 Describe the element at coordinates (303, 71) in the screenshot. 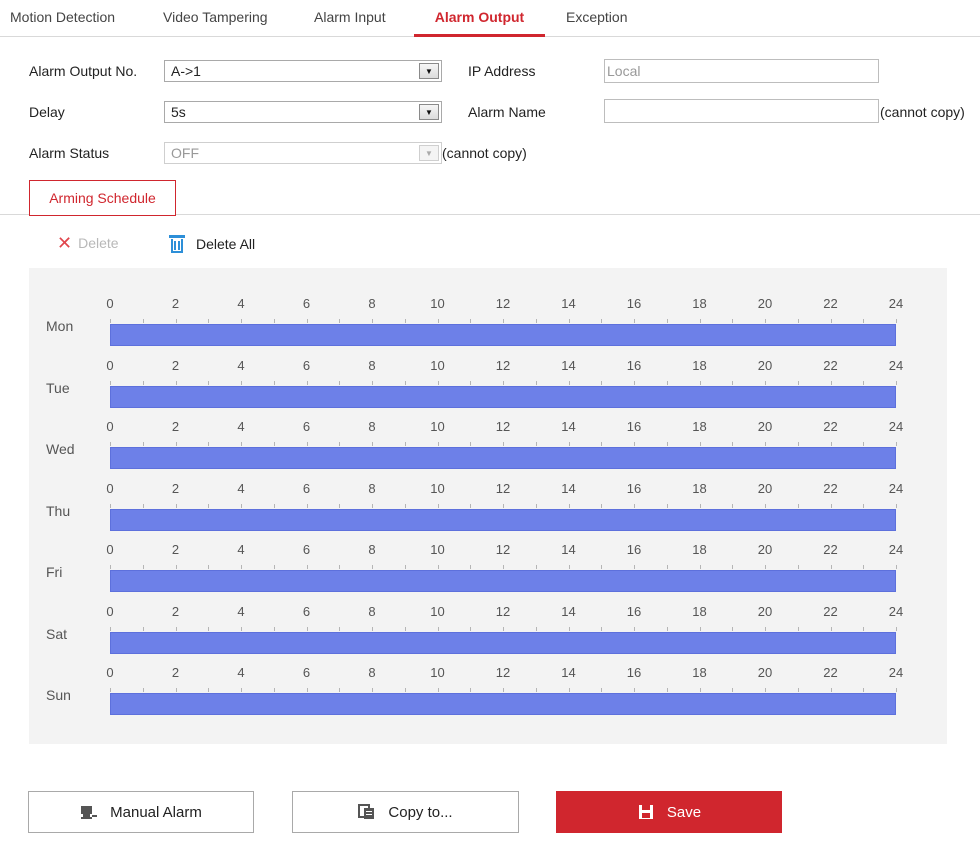

I see `alarm-output-no-select: A->1 ▼` at that location.